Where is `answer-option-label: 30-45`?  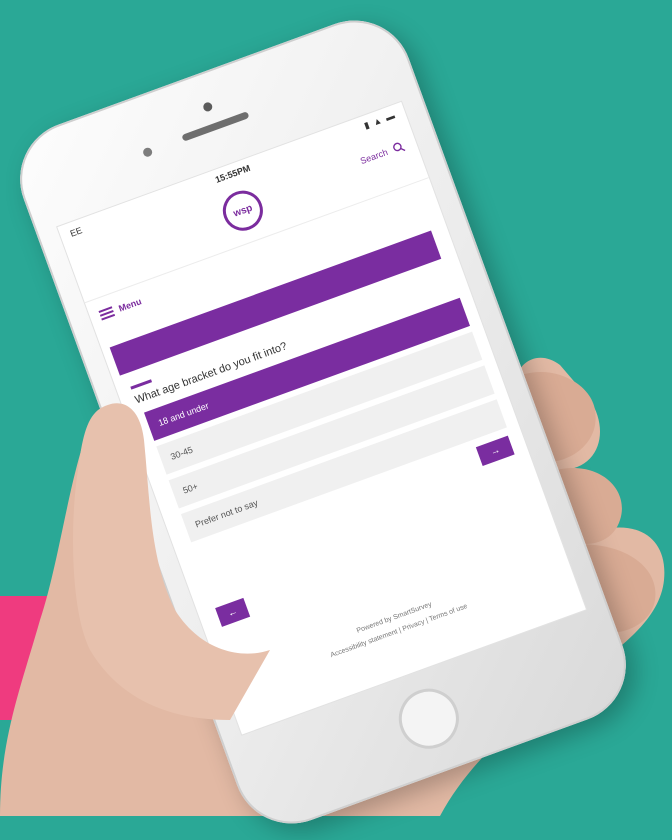
answer-option-label: 30-45 is located at coordinates (182, 453).